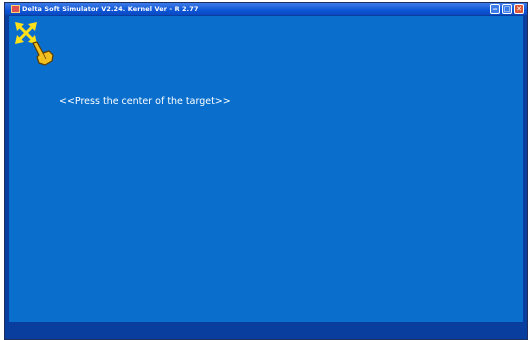 This screenshot has width=528, height=340. I want to click on close-button: ✕, so click(519, 9).